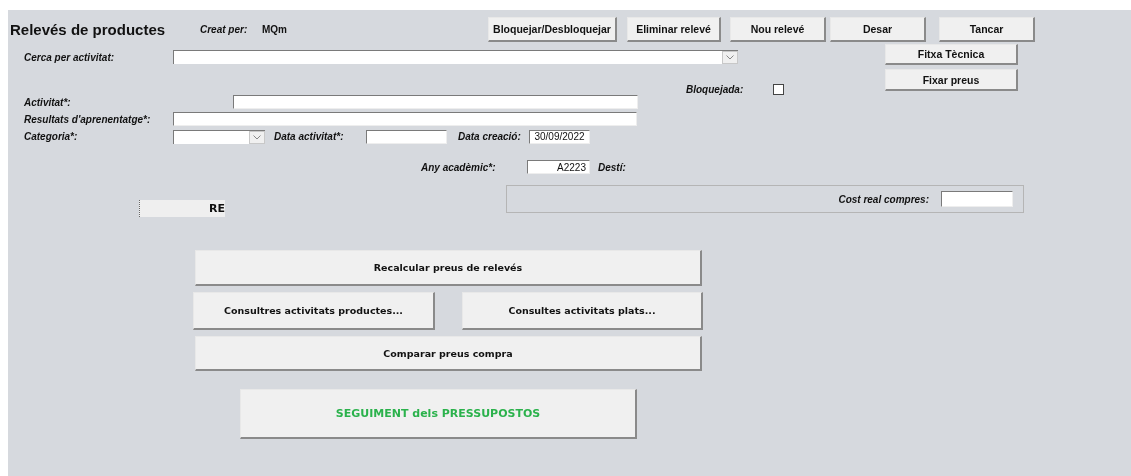 The image size is (1131, 476). What do you see at coordinates (490, 136) in the screenshot?
I see `creation-date-label: Data creació:` at bounding box center [490, 136].